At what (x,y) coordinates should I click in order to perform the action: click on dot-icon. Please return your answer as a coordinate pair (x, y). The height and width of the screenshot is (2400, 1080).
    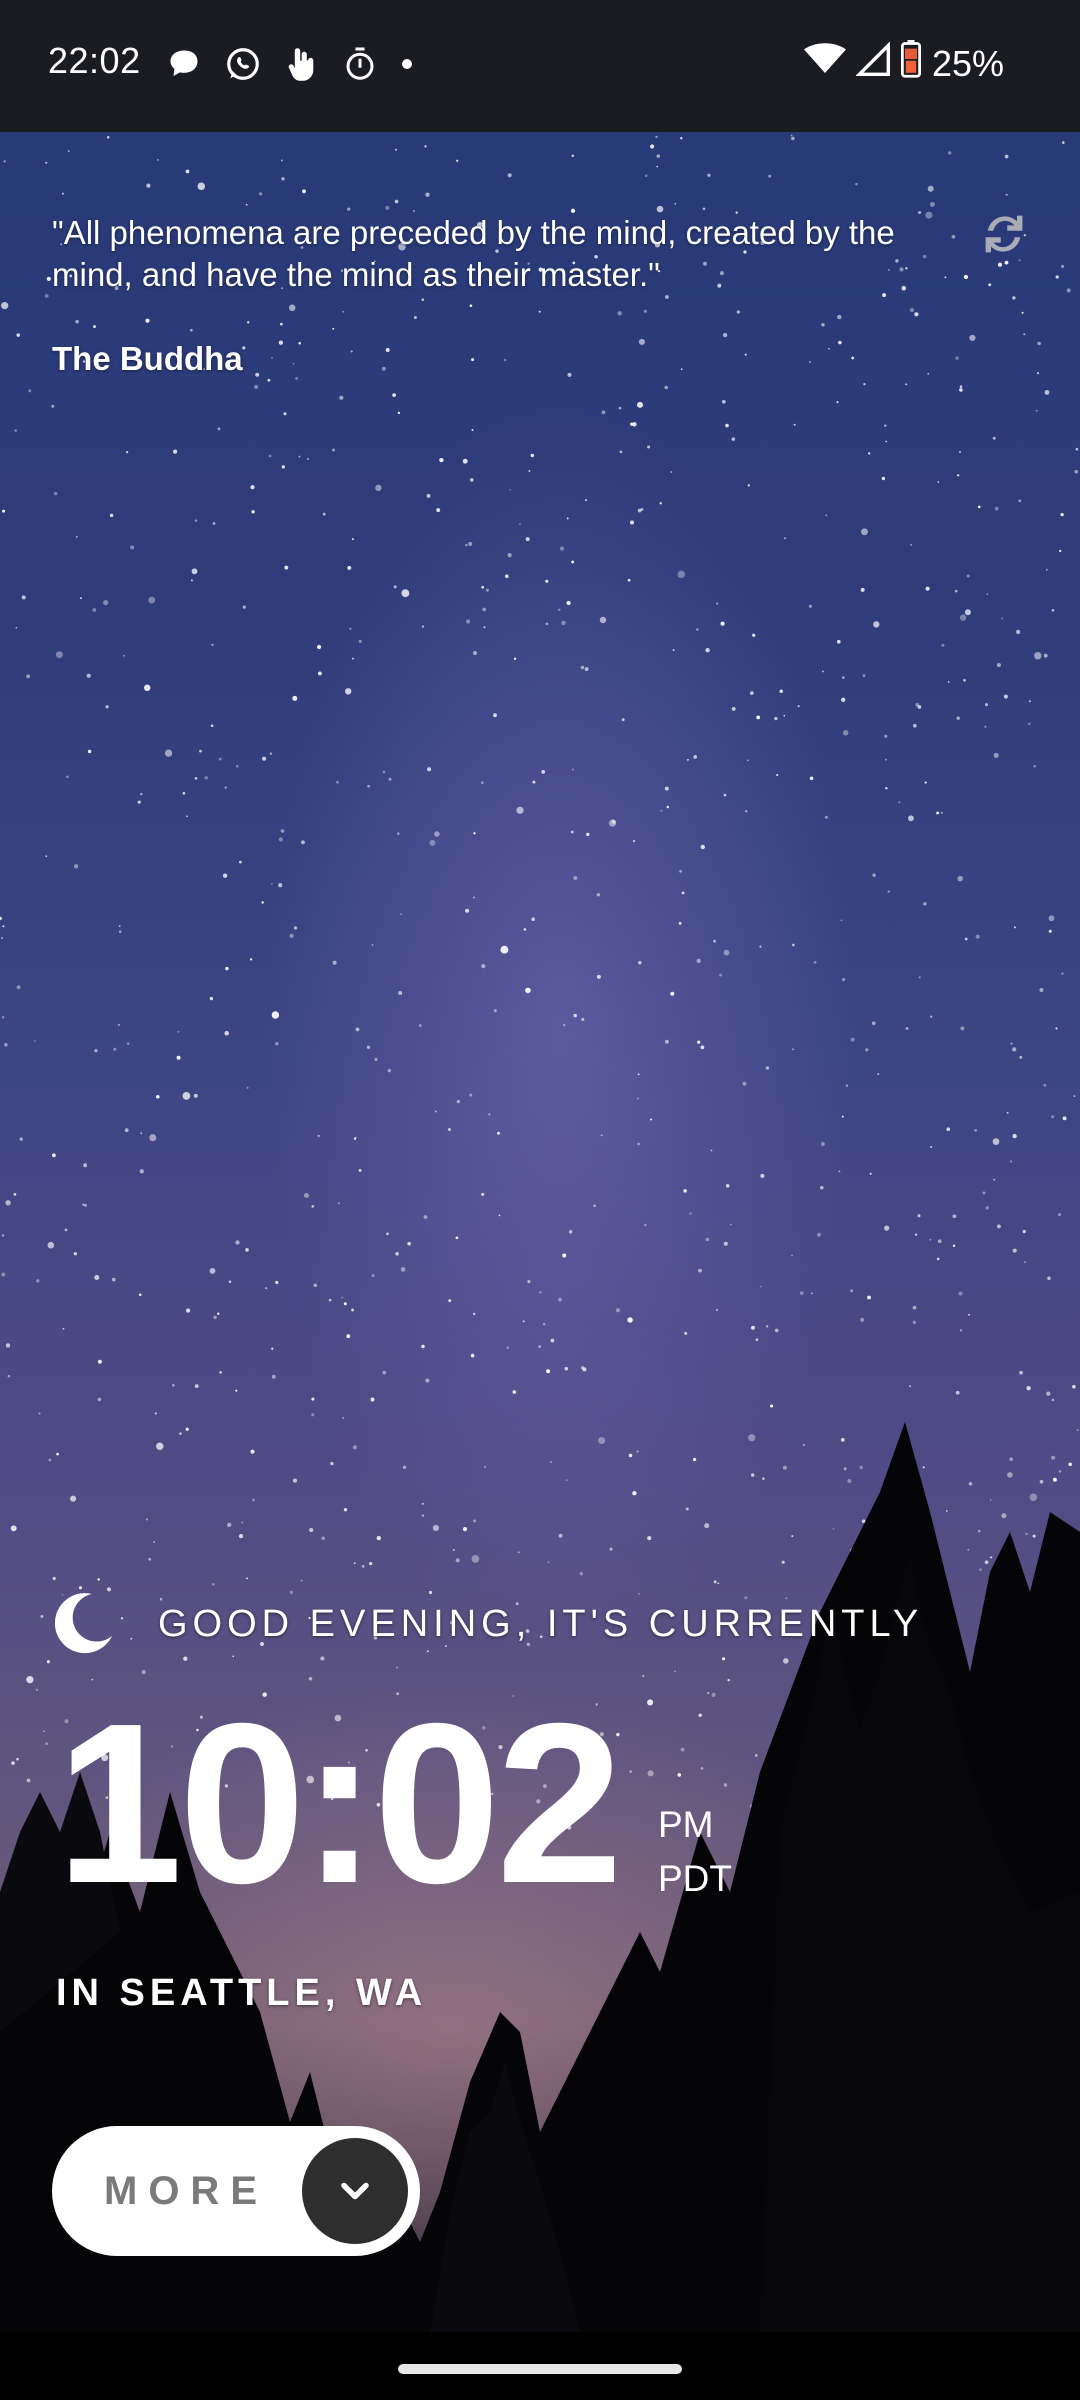
    Looking at the image, I should click on (407, 64).